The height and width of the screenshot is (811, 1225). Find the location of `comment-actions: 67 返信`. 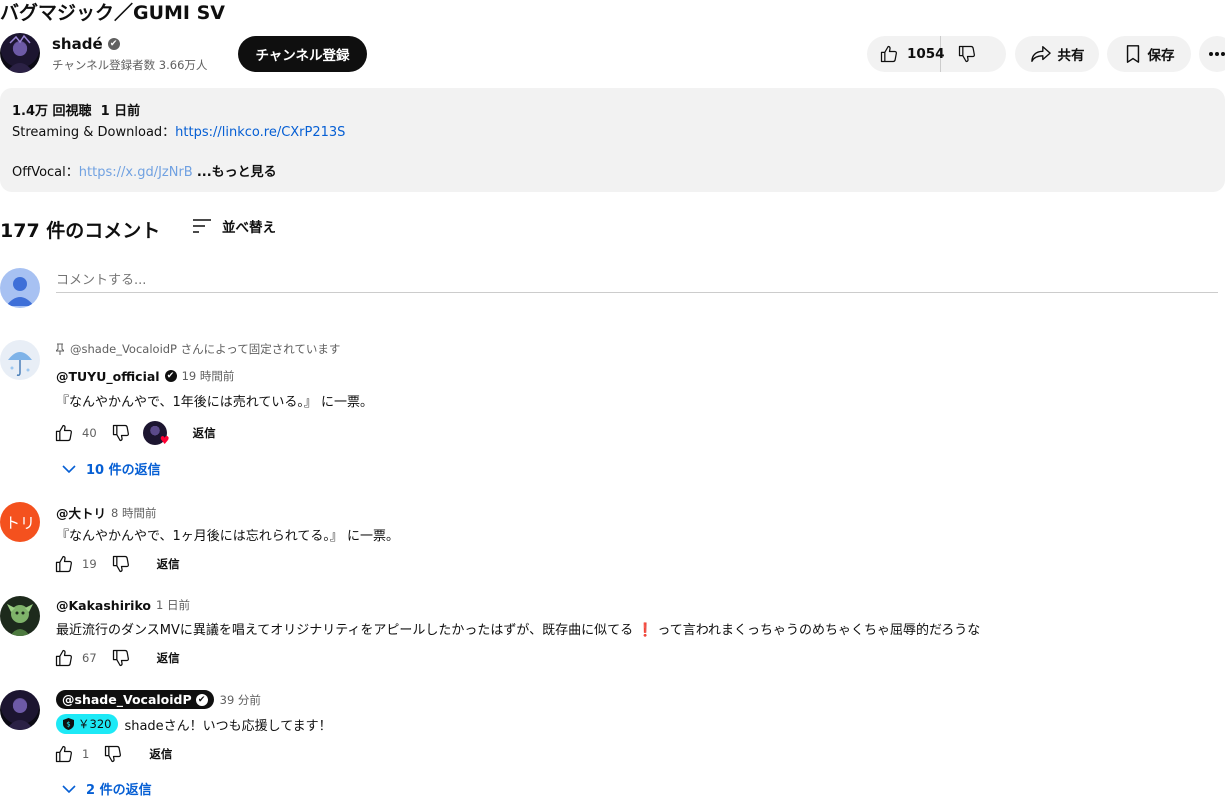

comment-actions: 67 返信 is located at coordinates (117, 658).